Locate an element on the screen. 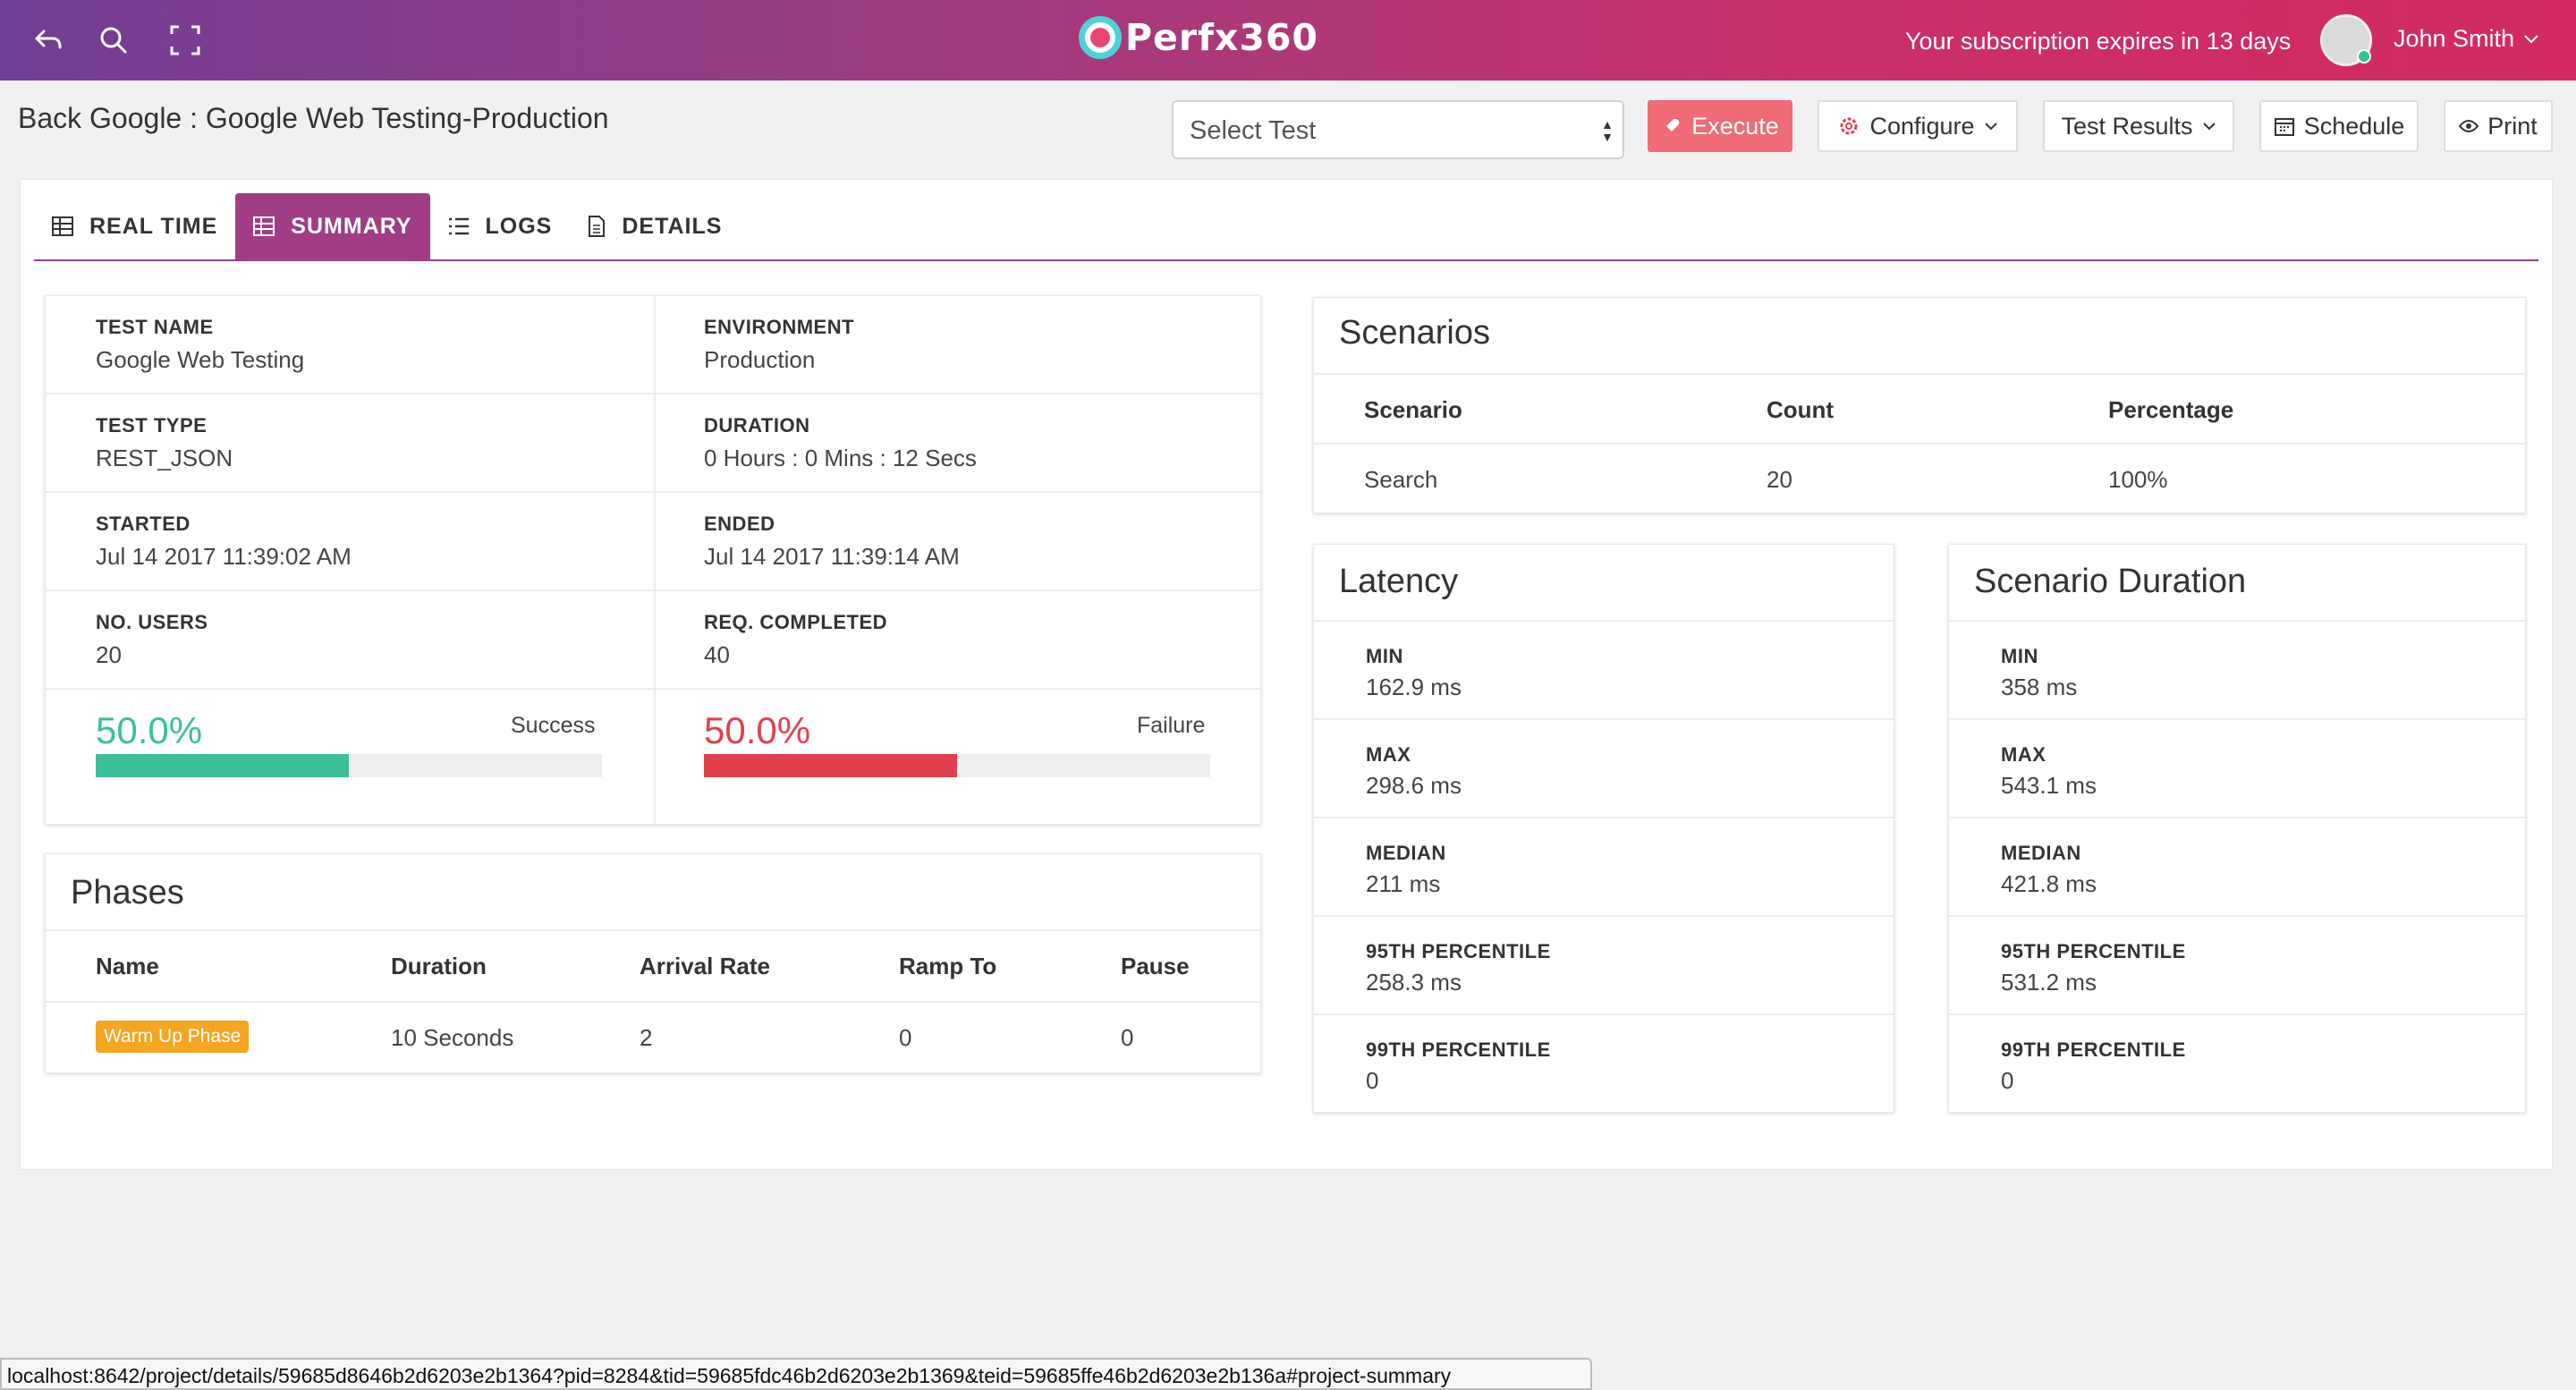 This screenshot has width=2576, height=1390. field-value: Production is located at coordinates (760, 359).